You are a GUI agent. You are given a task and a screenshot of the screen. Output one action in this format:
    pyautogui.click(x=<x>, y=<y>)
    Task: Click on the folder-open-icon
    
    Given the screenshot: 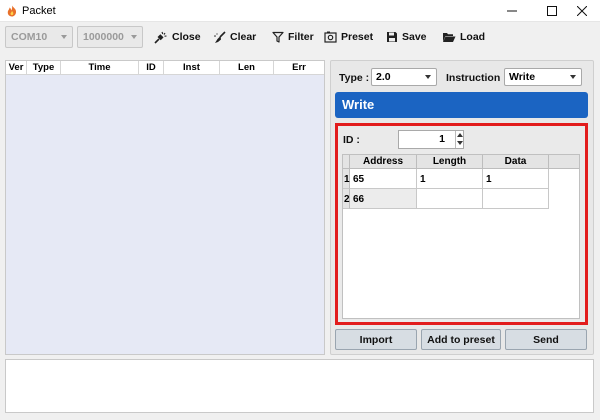 What is the action you would take?
    pyautogui.click(x=449, y=37)
    